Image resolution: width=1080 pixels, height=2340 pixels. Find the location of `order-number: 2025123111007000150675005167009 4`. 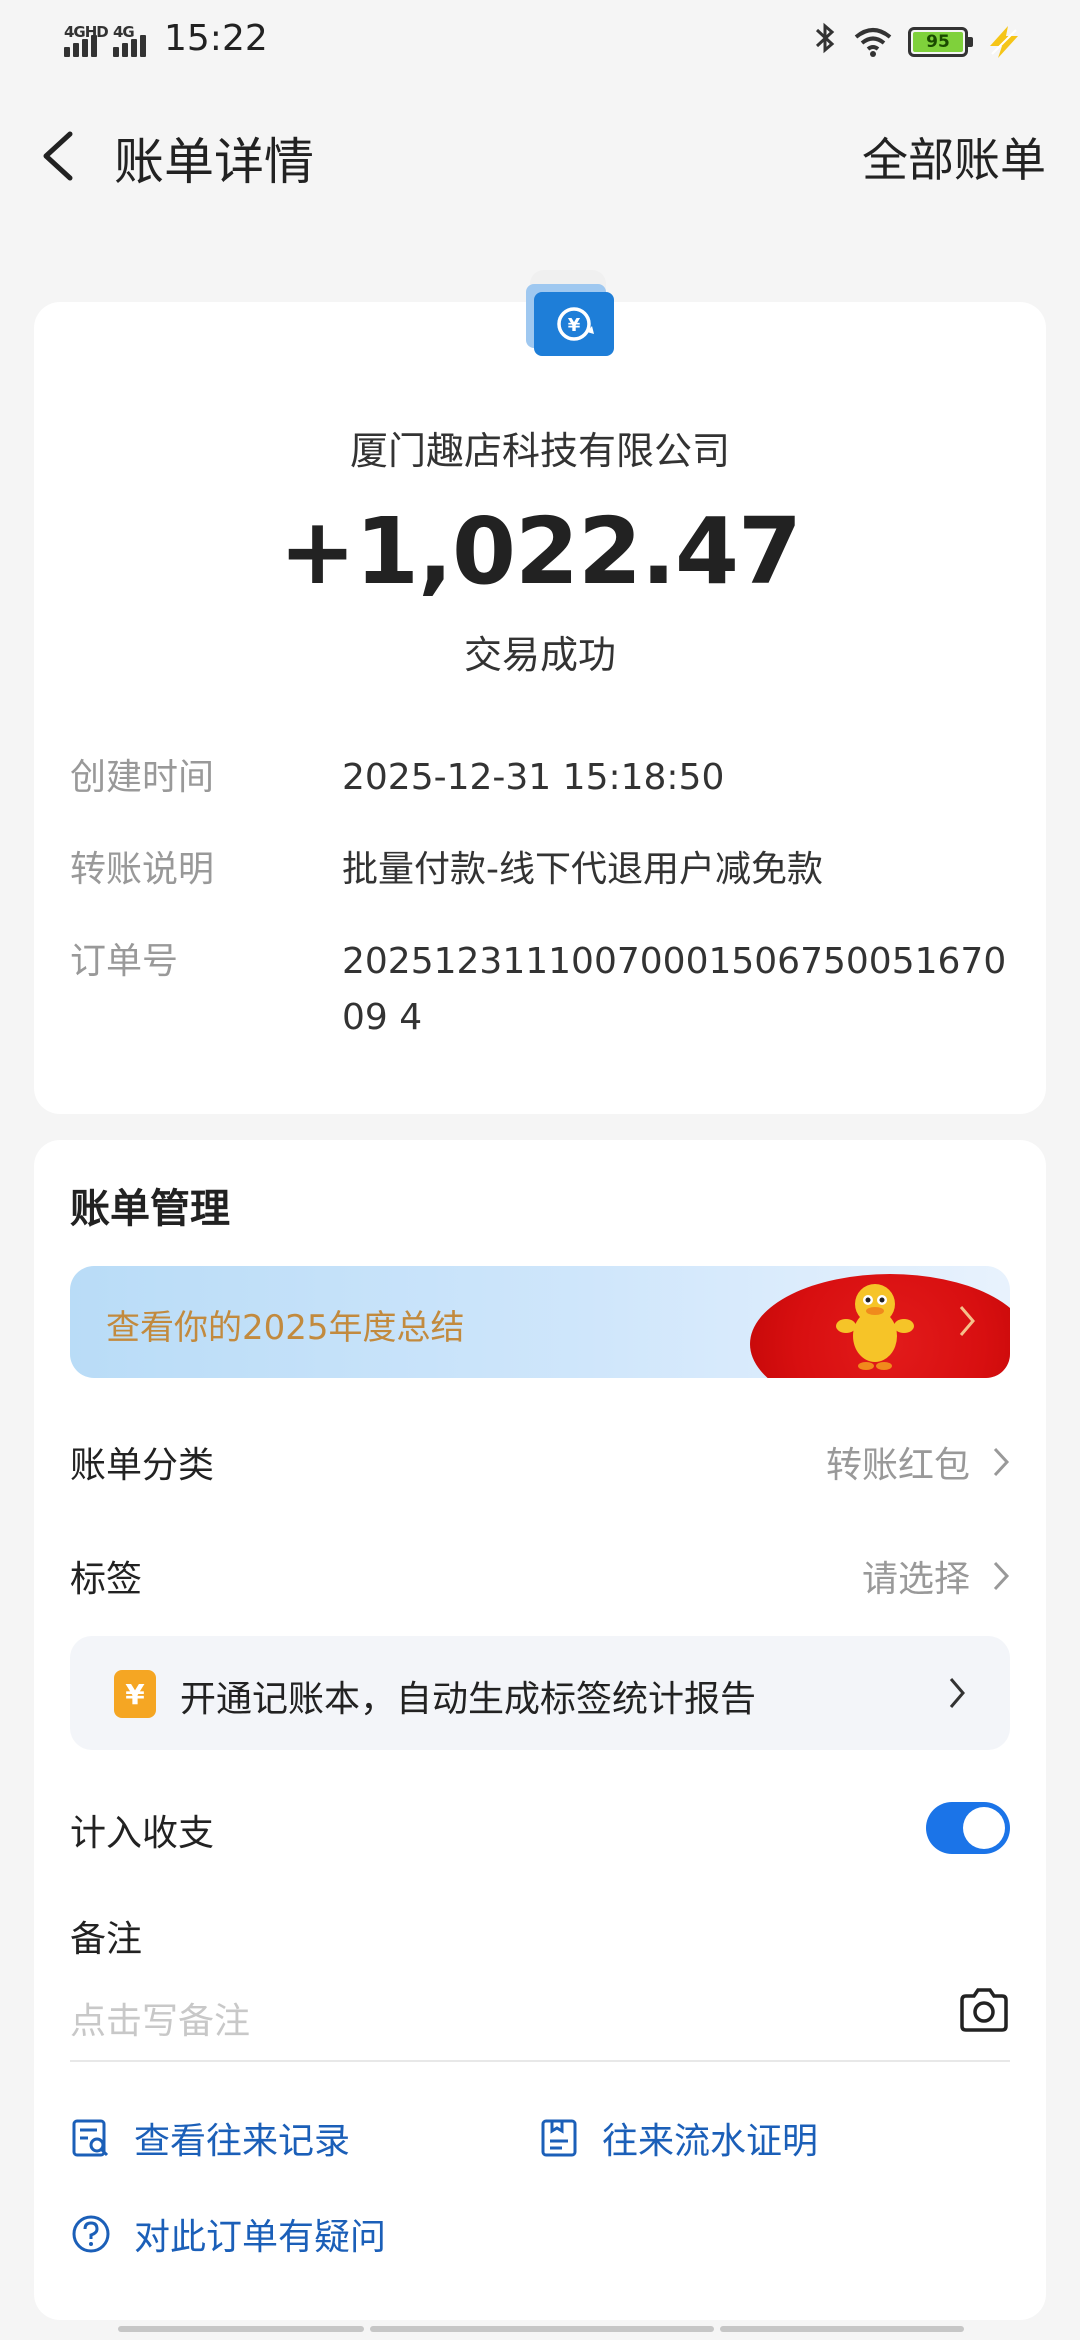

order-number: 2025123111007000150675005167009 4 is located at coordinates (682, 990).